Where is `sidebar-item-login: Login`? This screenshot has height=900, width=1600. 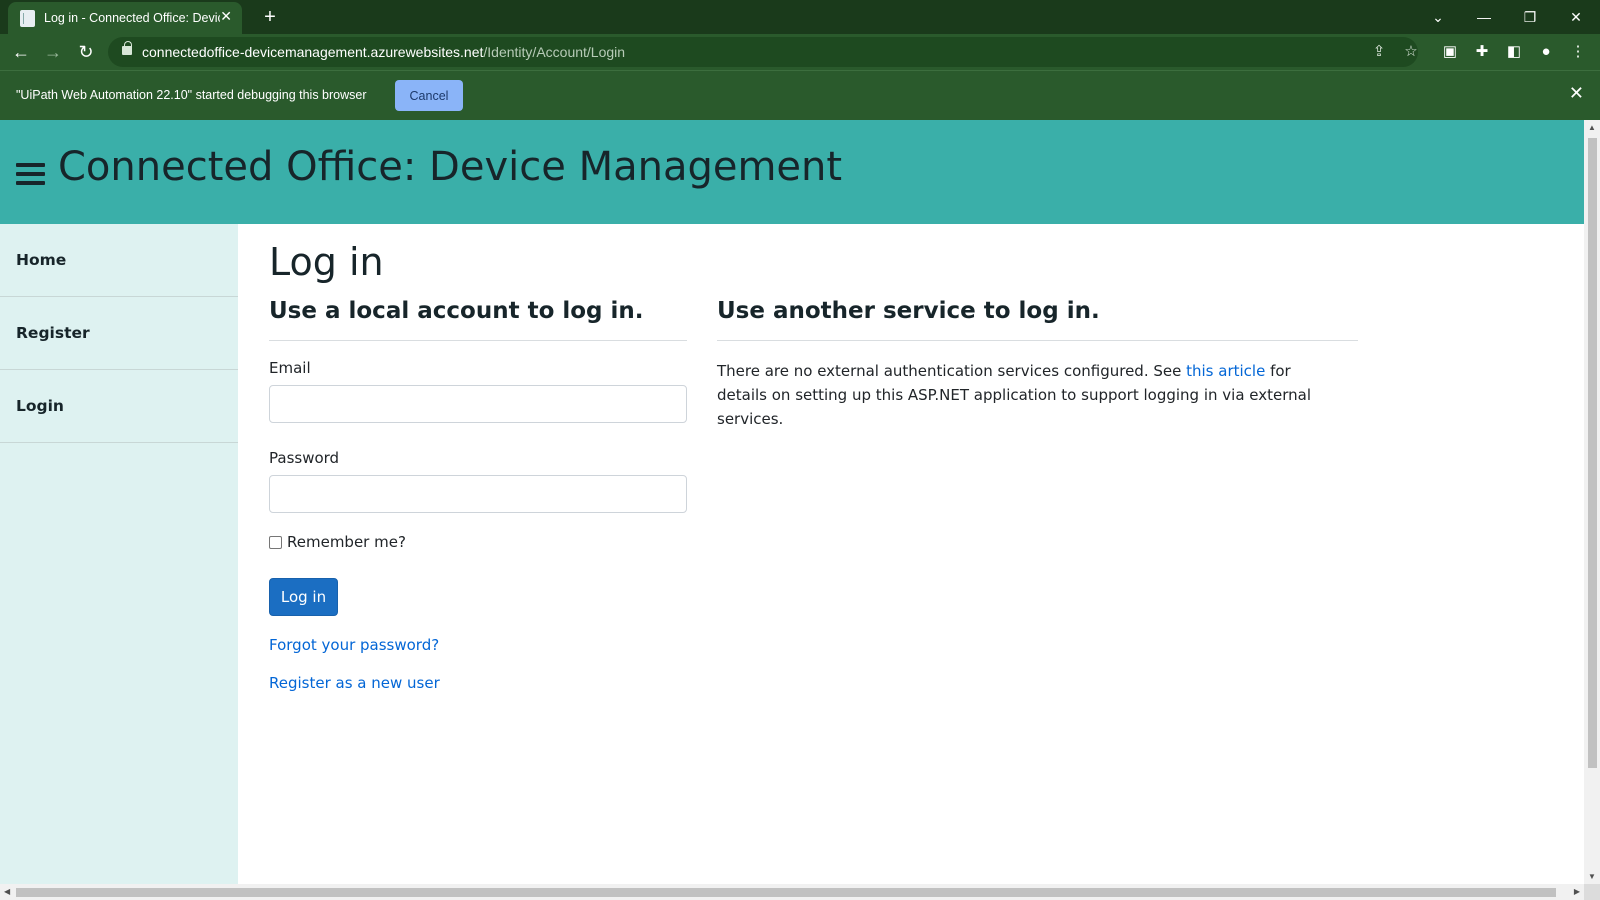
sidebar-item-login: Login is located at coordinates (119, 406).